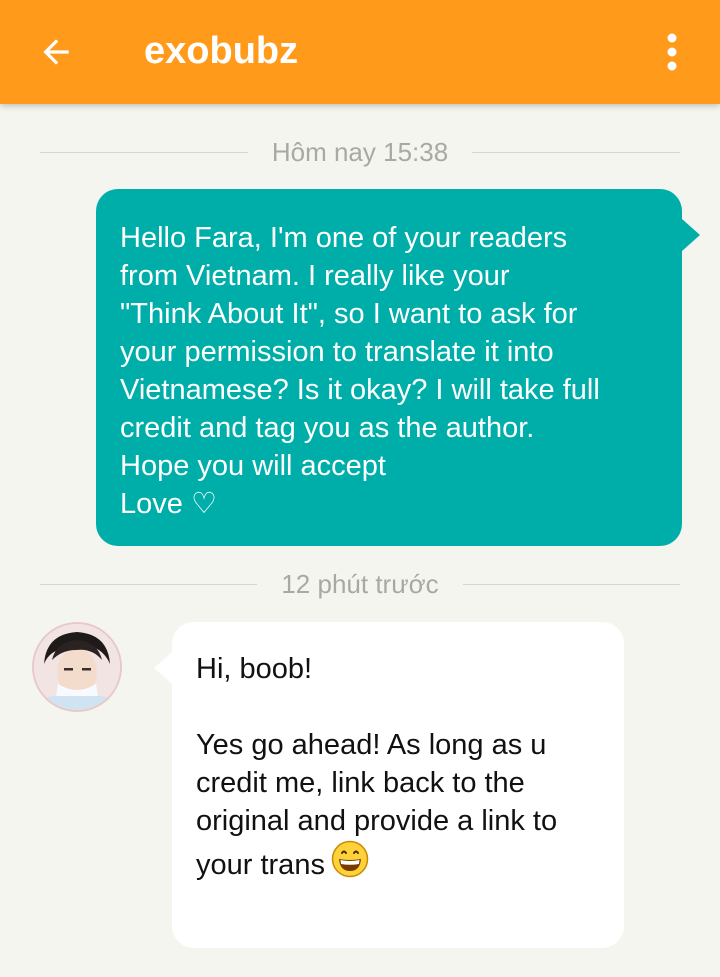 The height and width of the screenshot is (977, 720). I want to click on message-line: your permission to translate it into, so click(337, 352).